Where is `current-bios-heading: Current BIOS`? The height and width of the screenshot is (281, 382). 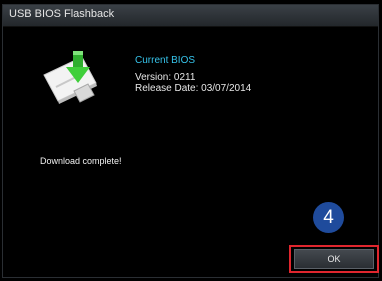 current-bios-heading: Current BIOS is located at coordinates (165, 60).